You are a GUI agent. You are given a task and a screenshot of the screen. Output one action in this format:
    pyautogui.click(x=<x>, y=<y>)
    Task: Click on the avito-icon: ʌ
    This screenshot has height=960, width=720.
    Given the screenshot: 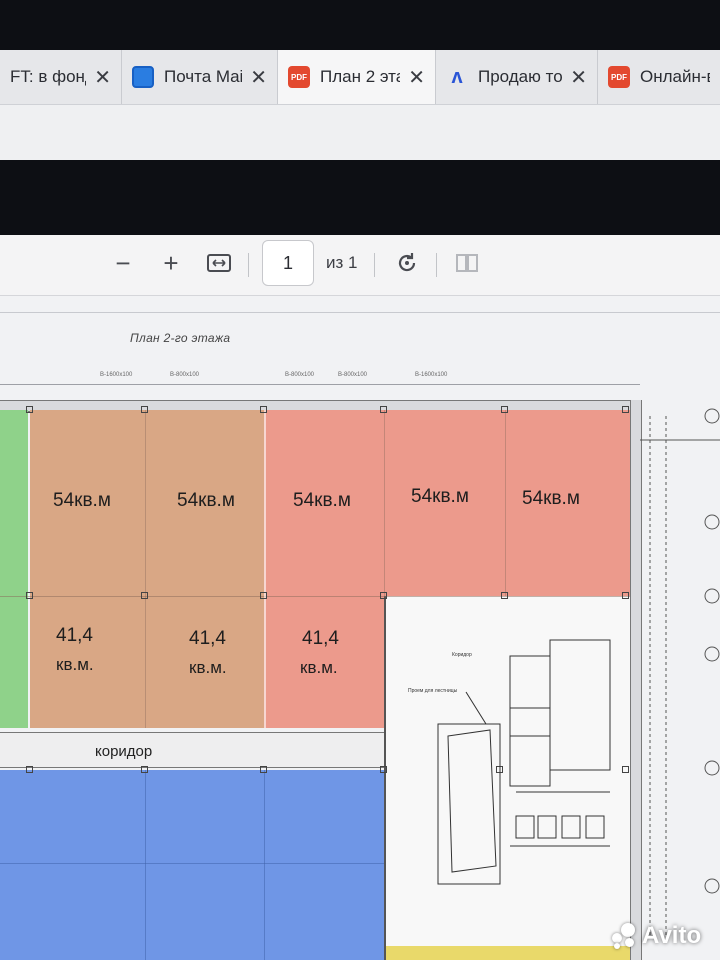 What is the action you would take?
    pyautogui.click(x=457, y=76)
    